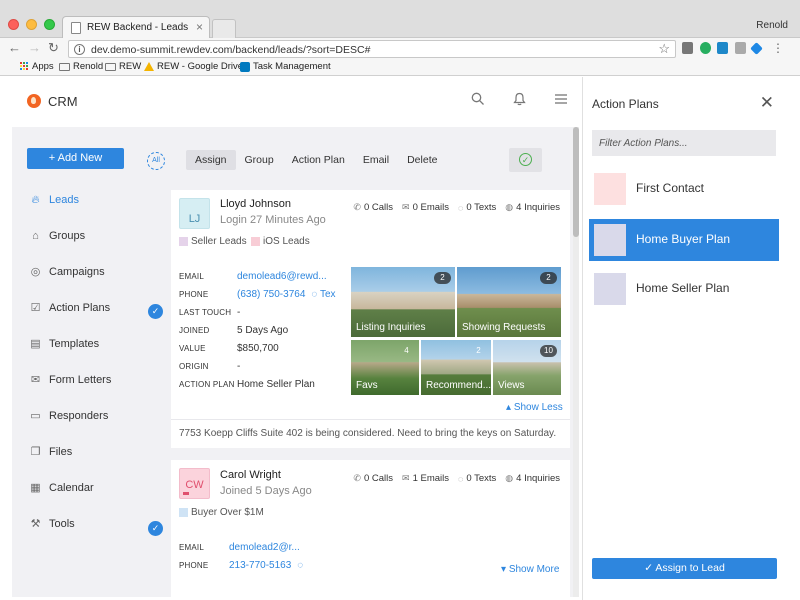 The height and width of the screenshot is (600, 800). Describe the element at coordinates (69, 416) in the screenshot. I see `sidebar-item-responders: ▭ Responders` at that location.